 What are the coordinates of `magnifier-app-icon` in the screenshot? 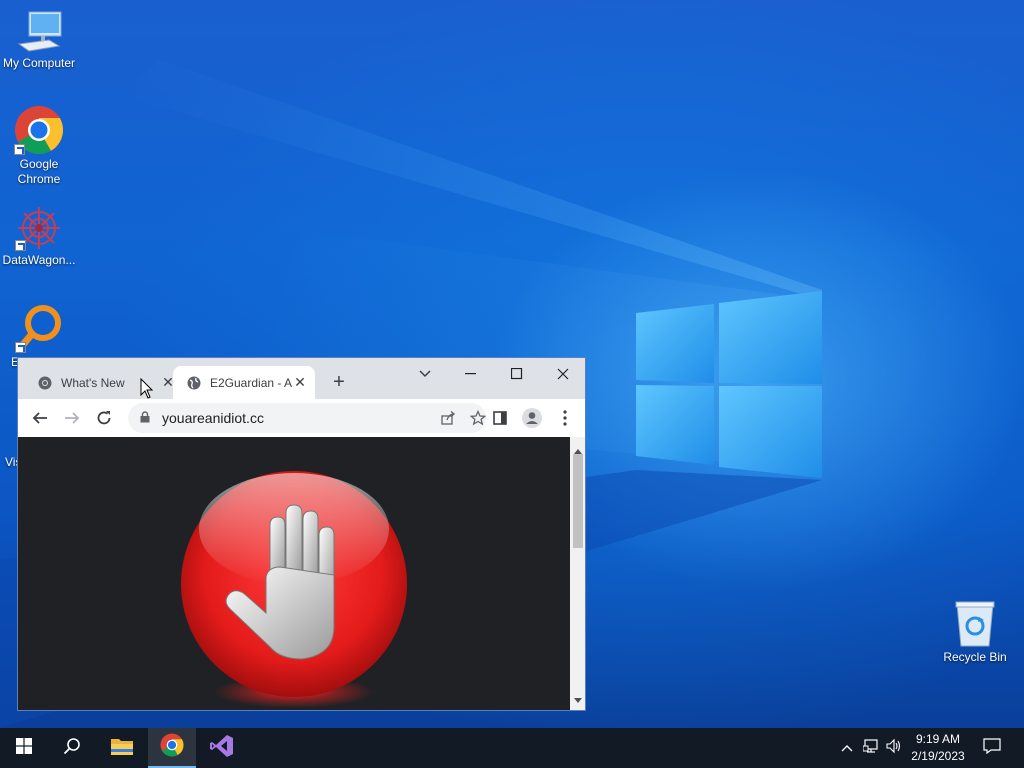 It's located at (39, 328).